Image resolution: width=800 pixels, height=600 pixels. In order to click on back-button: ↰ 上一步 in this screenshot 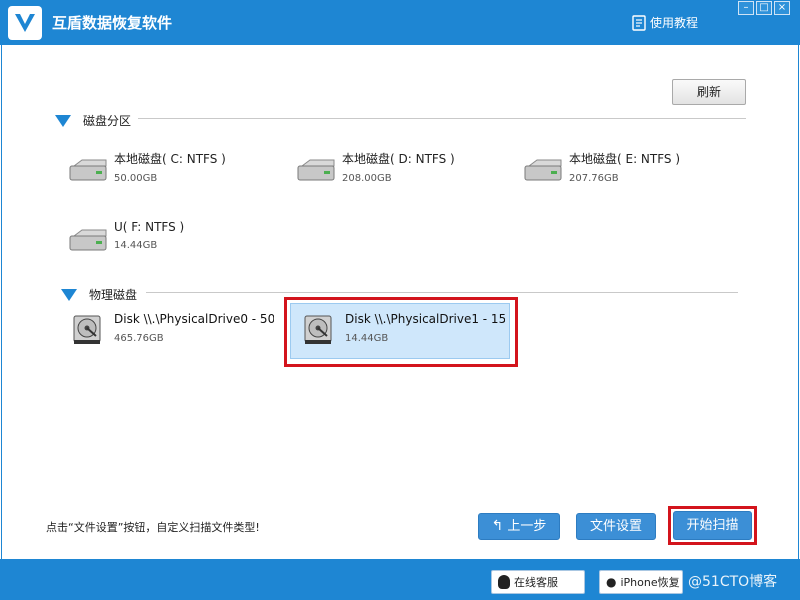, I will do `click(519, 526)`.